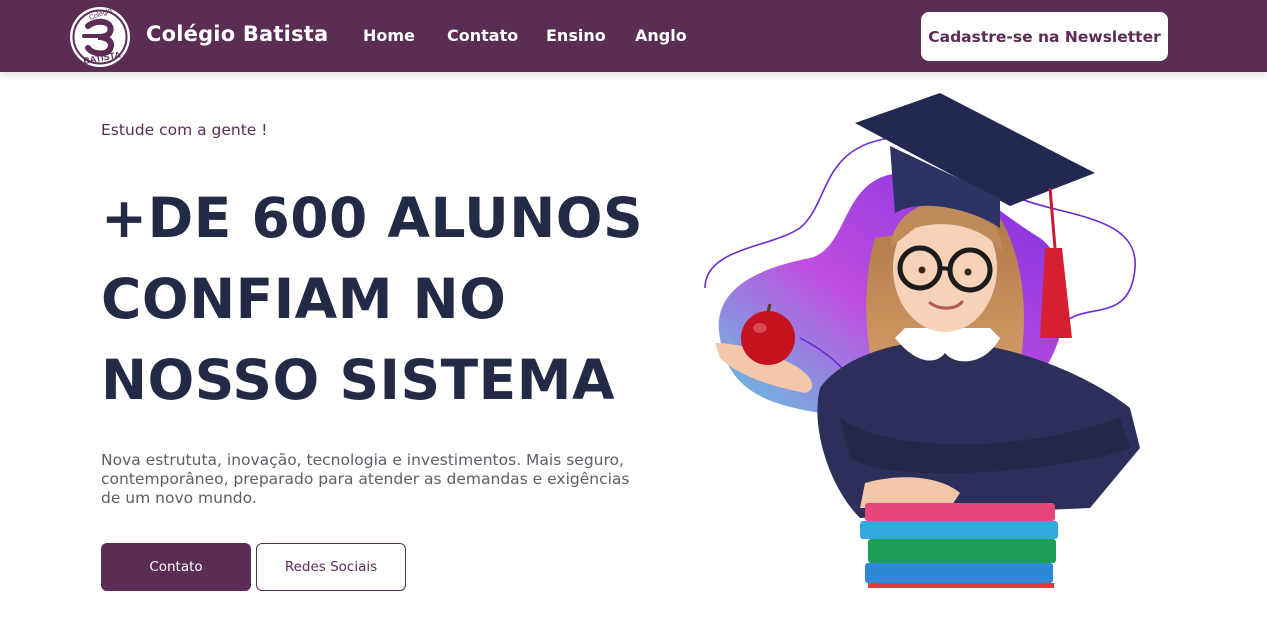 The image size is (1267, 642). What do you see at coordinates (184, 130) in the screenshot?
I see `hero-eyebrow: Estude com a gente !` at bounding box center [184, 130].